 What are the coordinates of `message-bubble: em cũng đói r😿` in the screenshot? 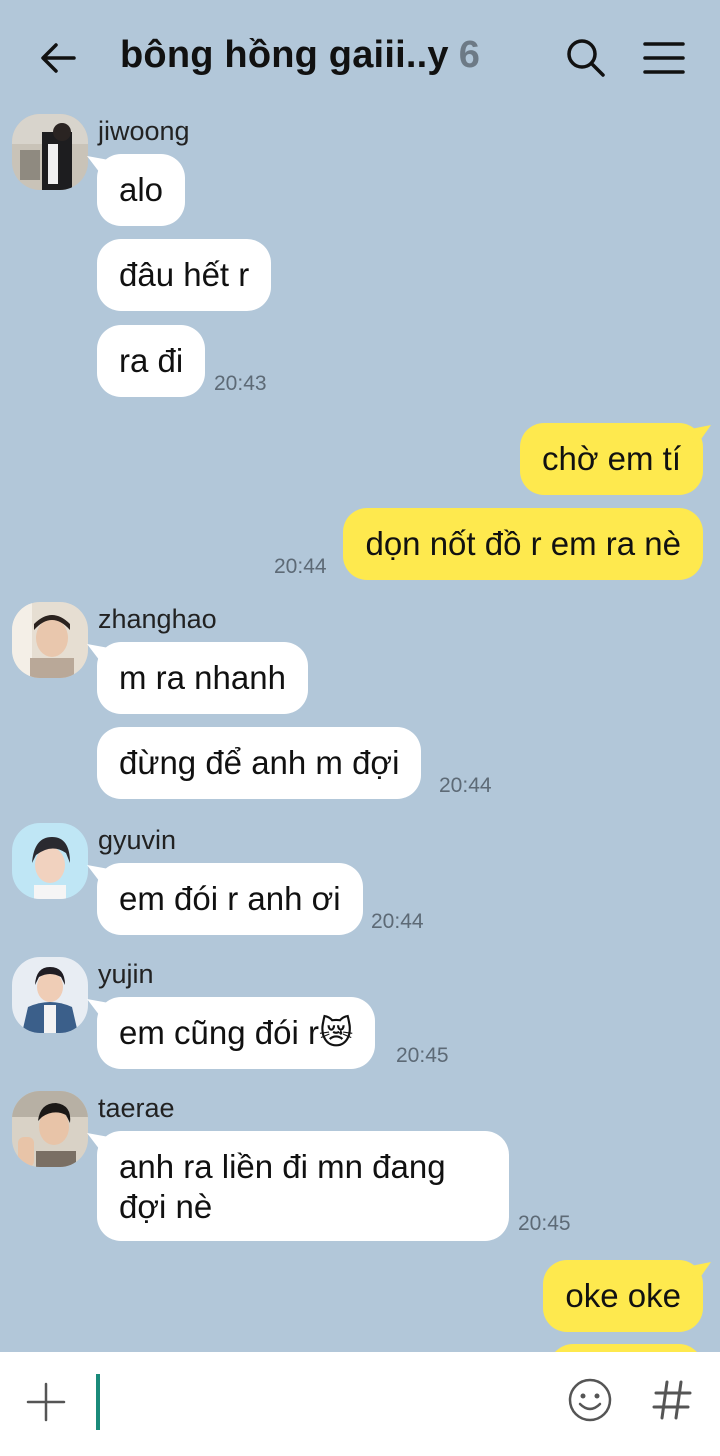 It's located at (236, 1033).